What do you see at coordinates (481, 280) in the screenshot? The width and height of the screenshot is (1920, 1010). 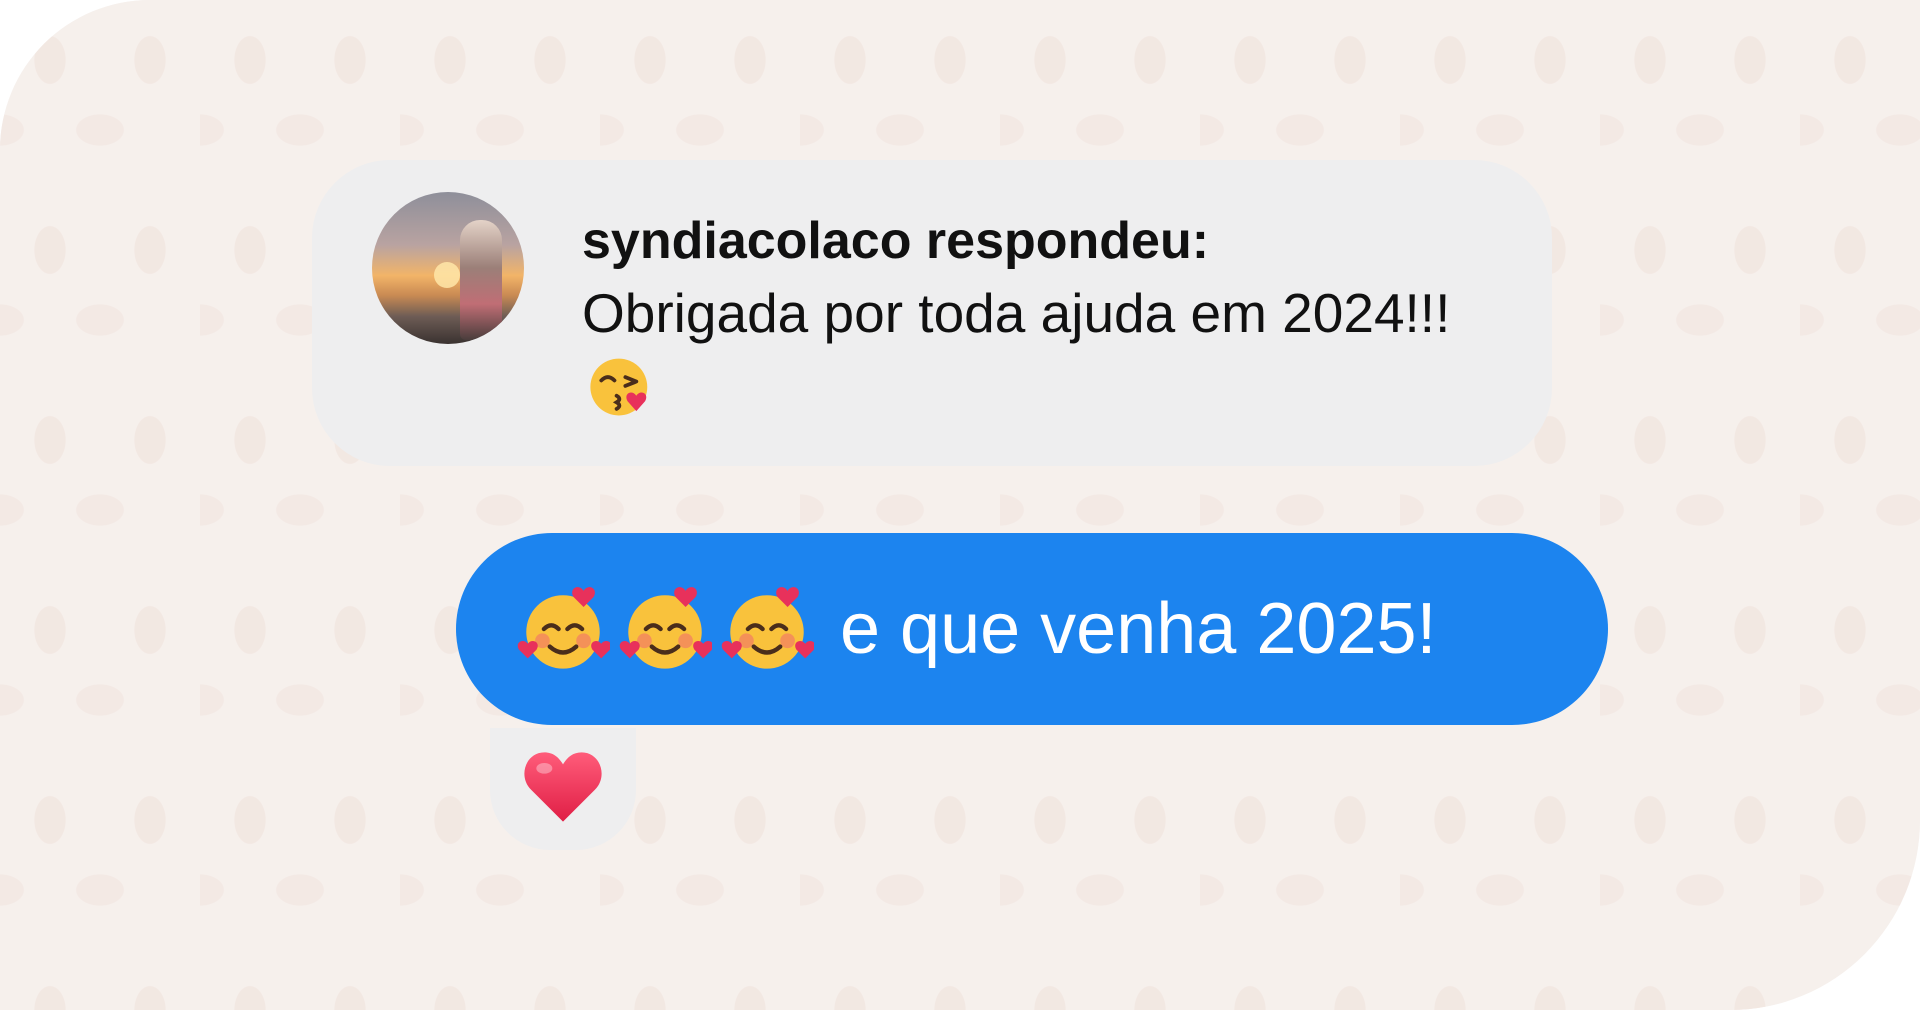 I see `avatar-person` at bounding box center [481, 280].